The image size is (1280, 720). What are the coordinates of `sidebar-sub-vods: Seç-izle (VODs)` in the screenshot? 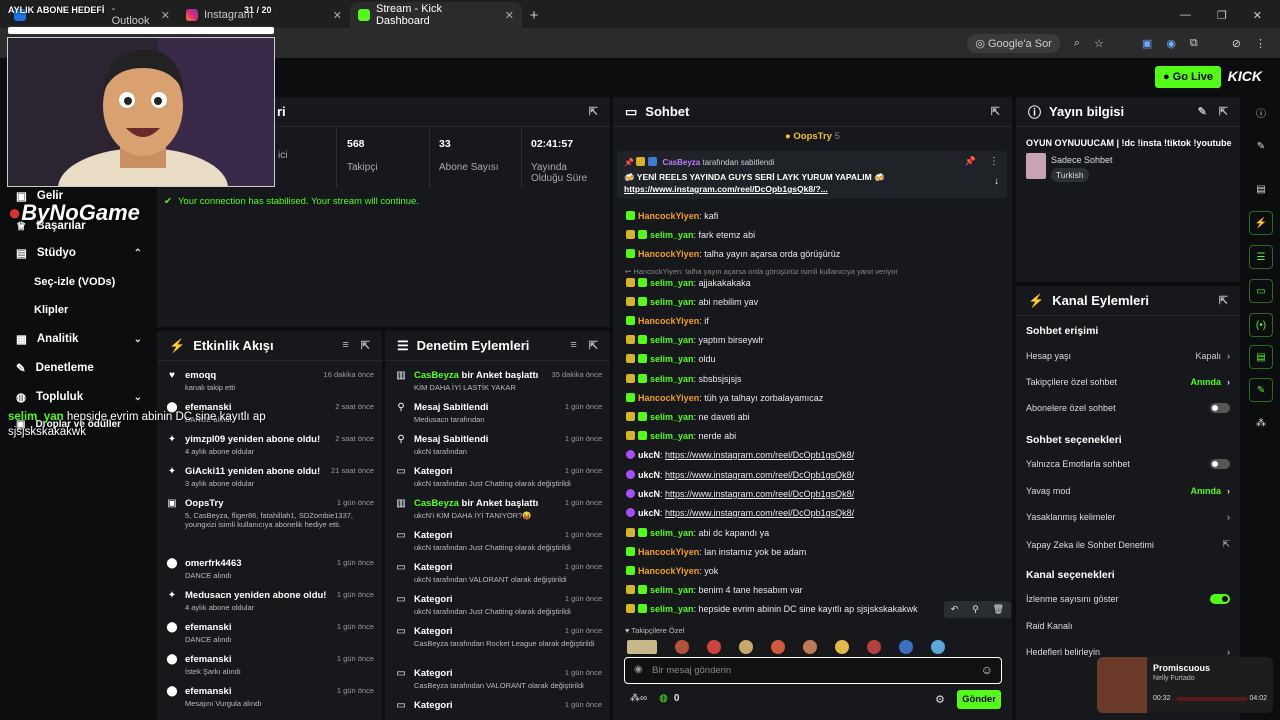 It's located at (74, 282).